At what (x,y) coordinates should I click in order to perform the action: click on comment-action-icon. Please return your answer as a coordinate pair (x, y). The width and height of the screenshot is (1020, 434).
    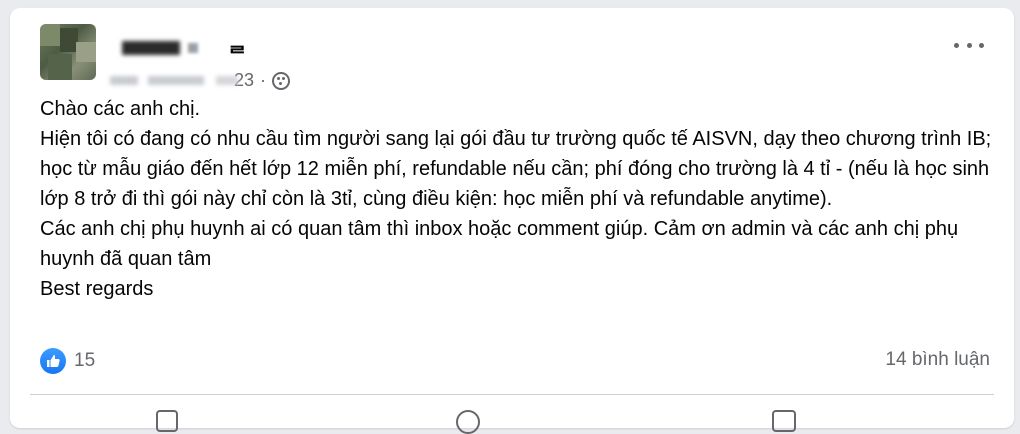
    Looking at the image, I should click on (468, 422).